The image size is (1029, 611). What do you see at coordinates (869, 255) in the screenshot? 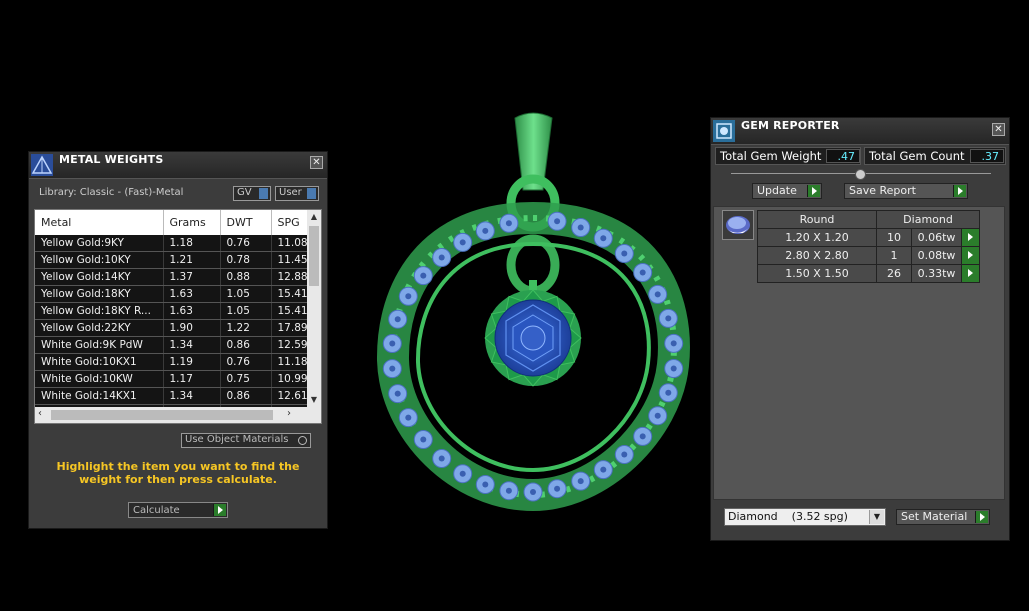
I see `gem-row: 2.80 X 2.80 1 0.08tw` at bounding box center [869, 255].